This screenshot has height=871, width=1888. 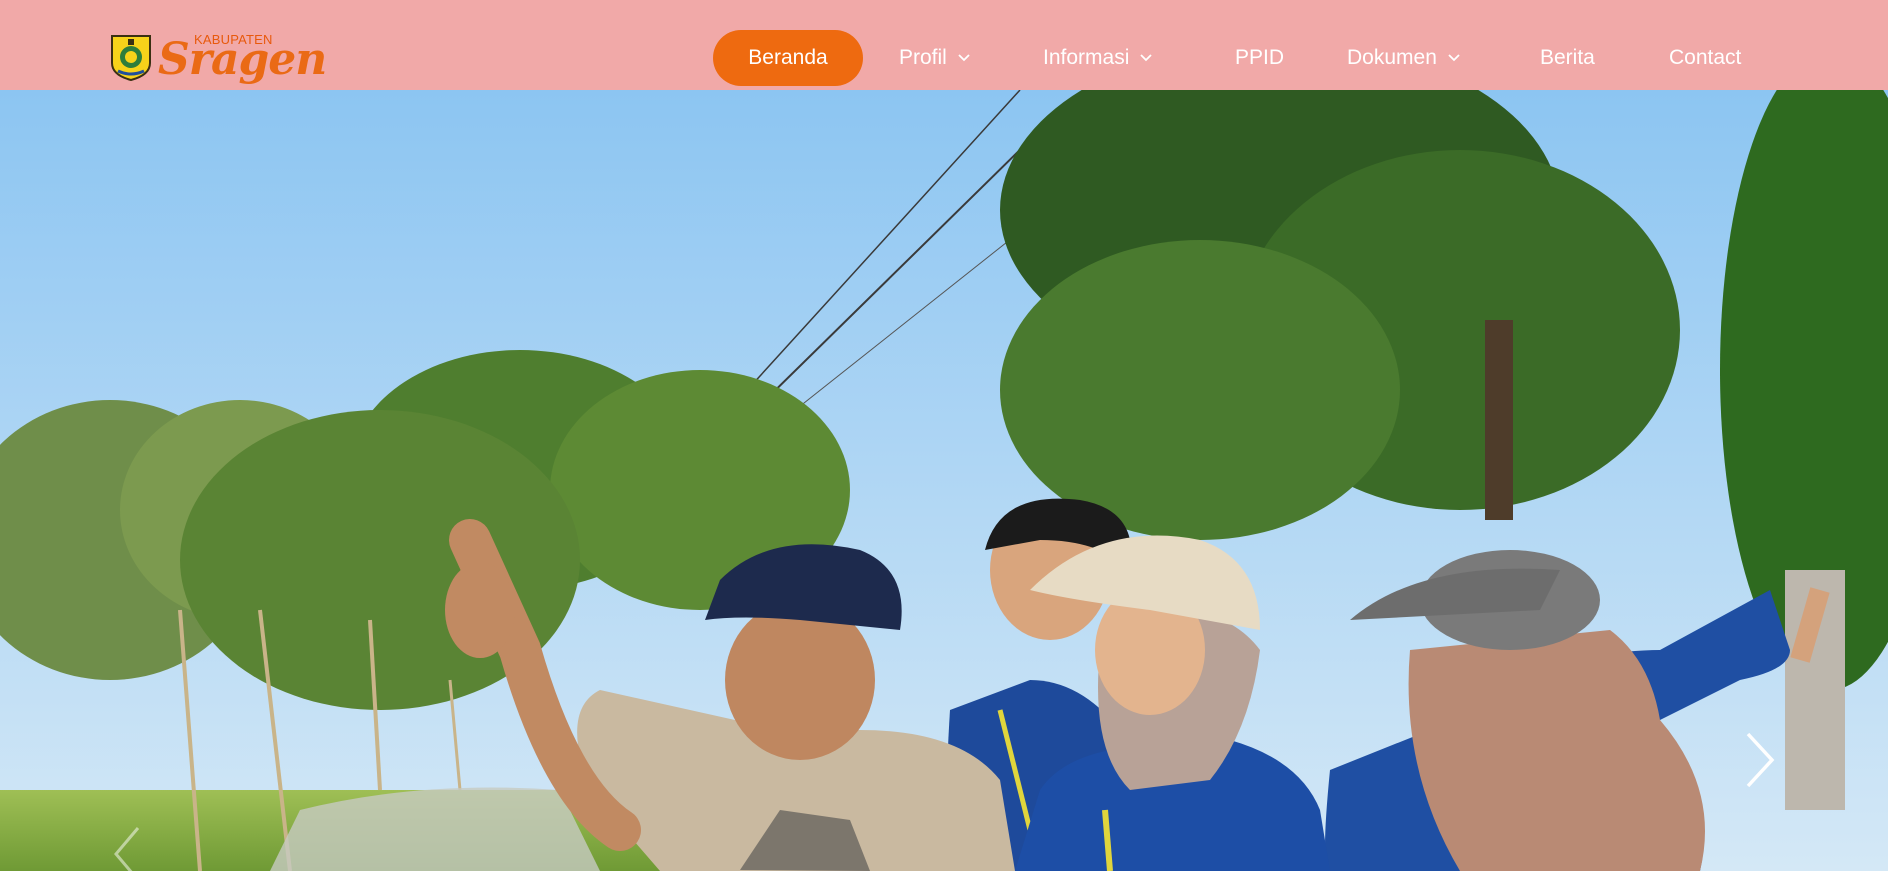 I want to click on nav-item-informasi: Informasi, so click(x=1098, y=58).